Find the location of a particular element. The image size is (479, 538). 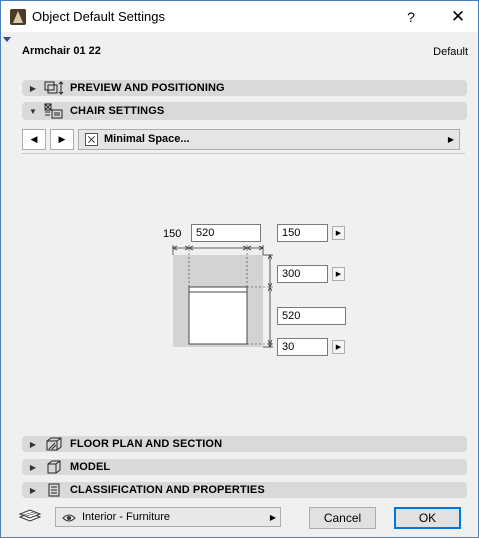

page-navigation-row: ◀ ▶ Minimal Space... ▶ is located at coordinates (243, 139).